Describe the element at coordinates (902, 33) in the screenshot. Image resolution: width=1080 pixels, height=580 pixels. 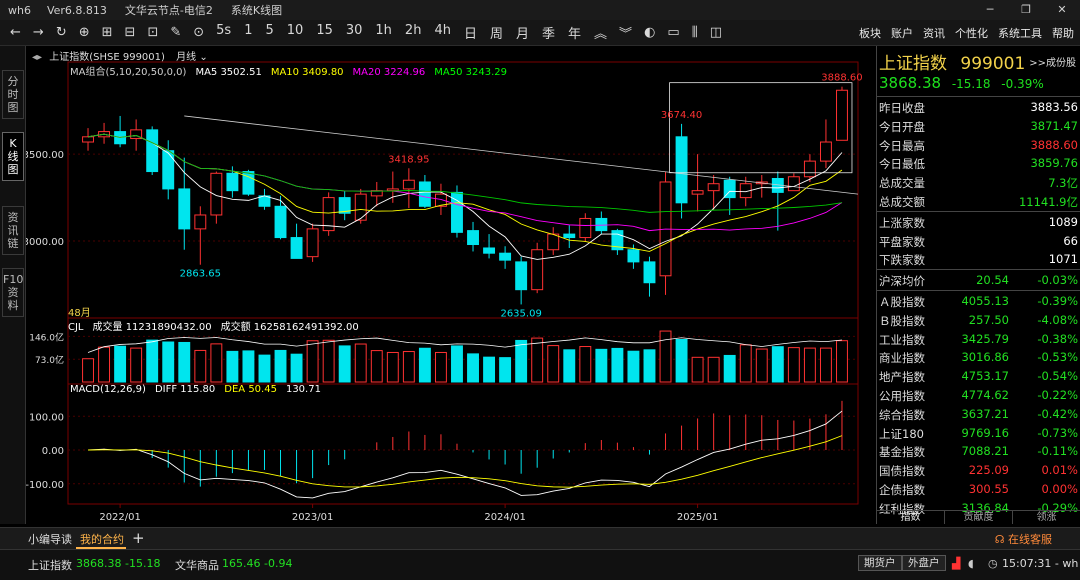
I see `menu-1: 账户` at that location.